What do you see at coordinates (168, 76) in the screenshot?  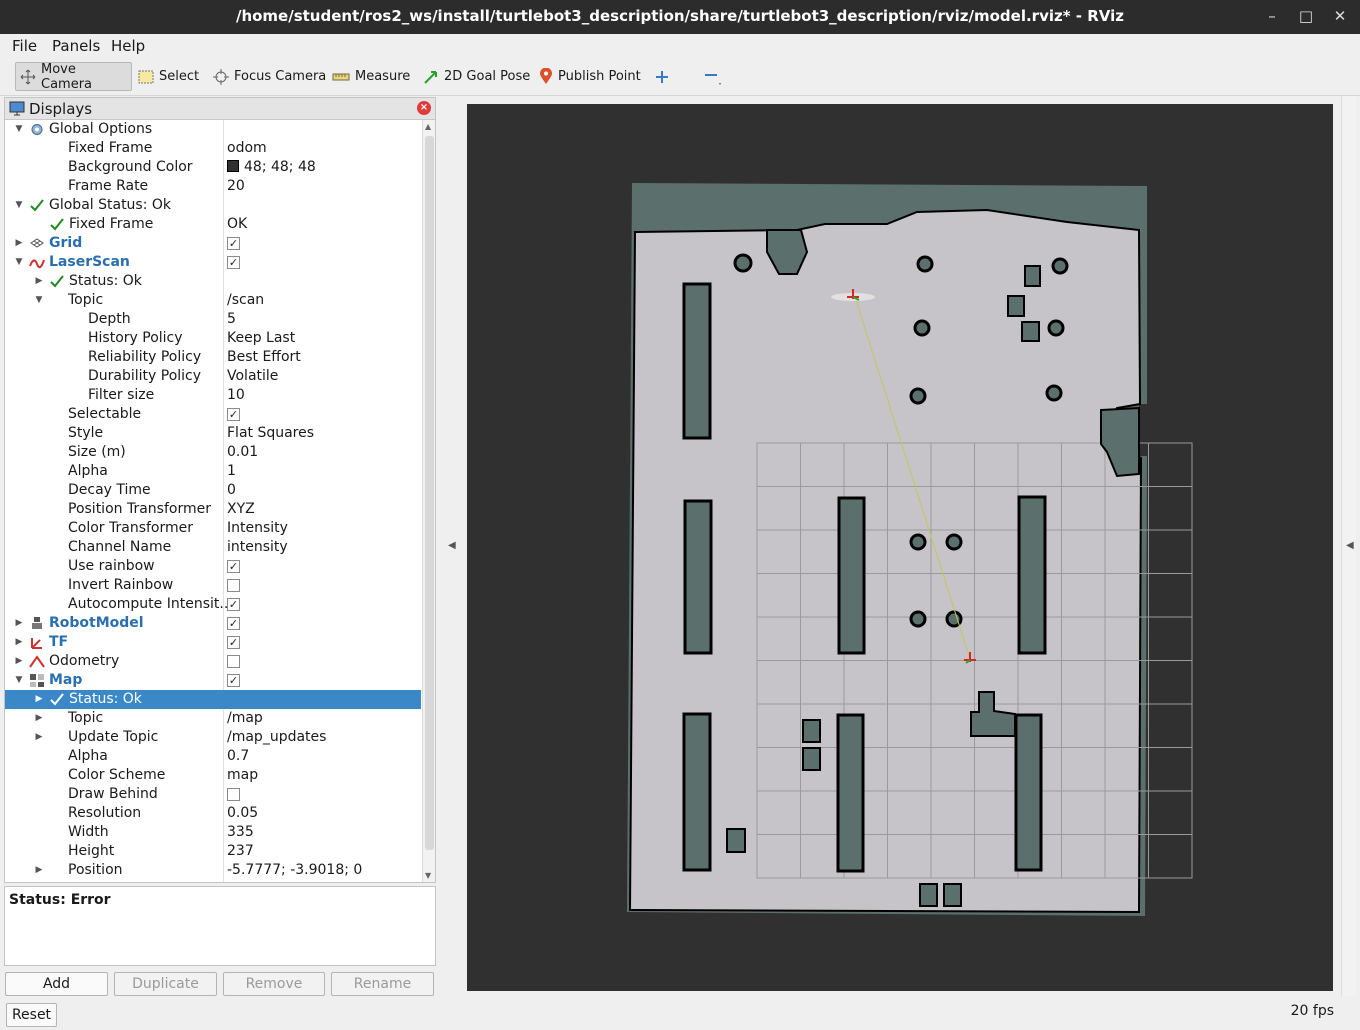 I see `select-tool: Select` at bounding box center [168, 76].